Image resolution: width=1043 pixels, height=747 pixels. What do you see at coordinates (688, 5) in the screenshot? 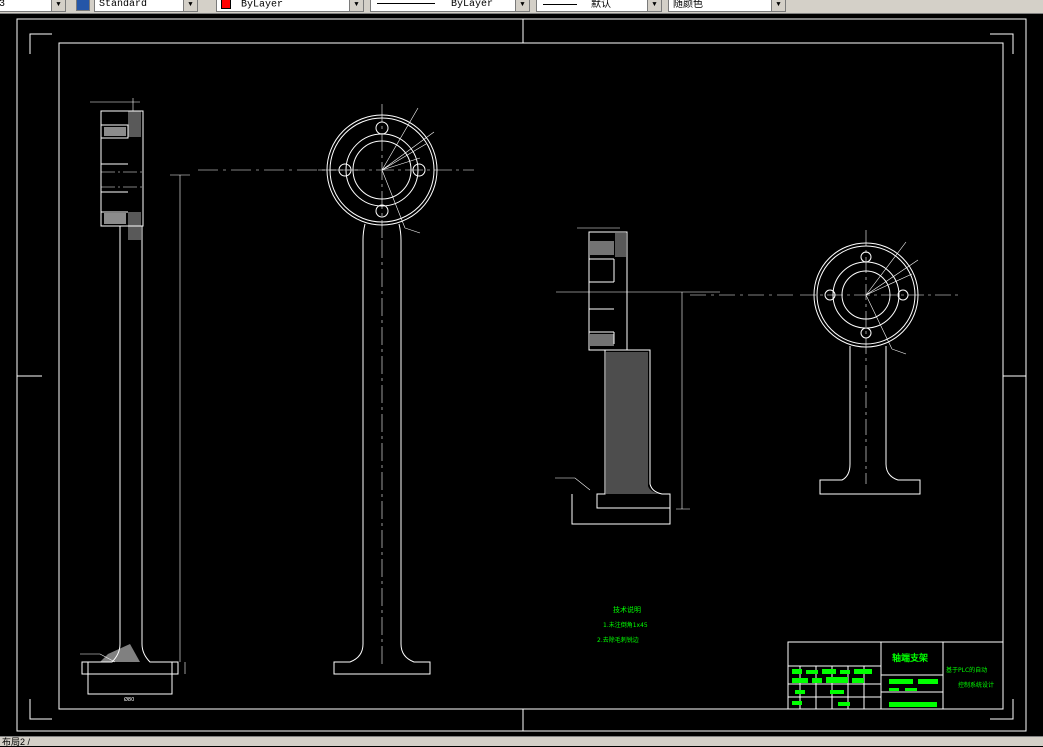
I see `plot-style-value: 随颜色` at bounding box center [688, 5].